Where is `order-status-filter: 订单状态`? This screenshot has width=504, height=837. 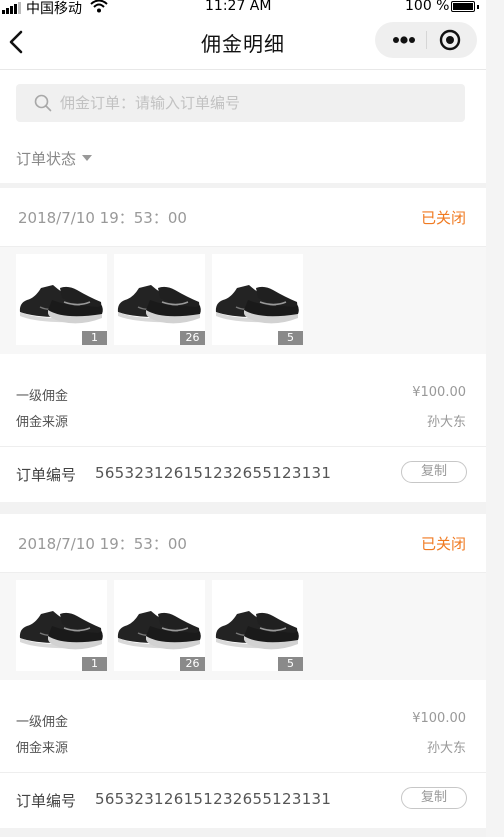 order-status-filter: 订单状态 is located at coordinates (54, 159).